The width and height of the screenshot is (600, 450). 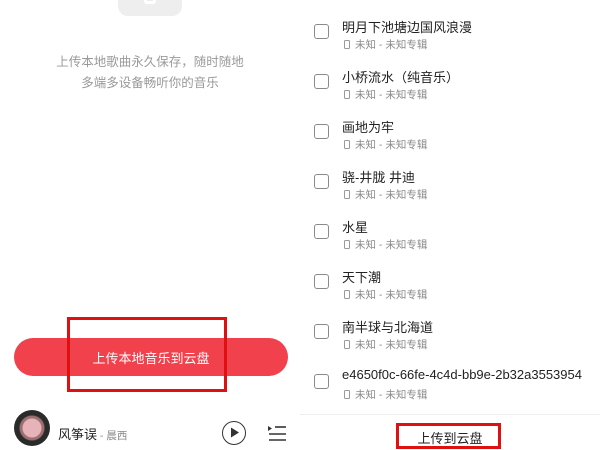 I want to click on song-row: 南半球与北海道未知 - 未知专辑, so click(x=450, y=332).